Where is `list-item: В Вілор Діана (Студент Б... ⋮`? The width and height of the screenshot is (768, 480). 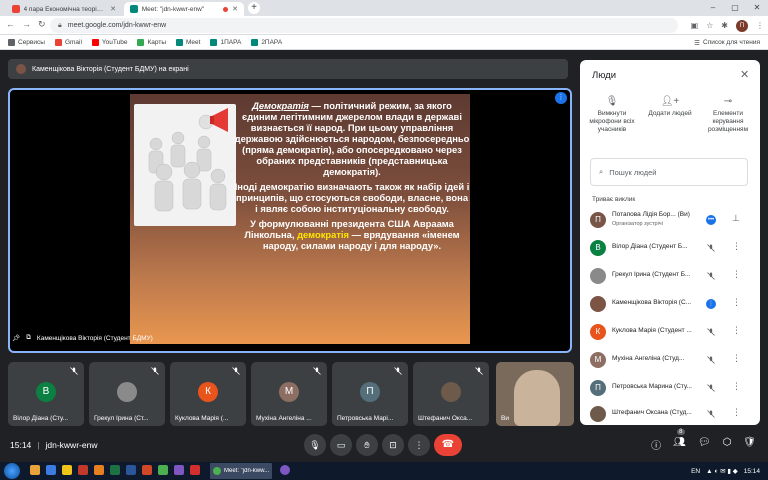
list-item: В Вілор Діана (Студент Б... ⋮ is located at coordinates (670, 248).